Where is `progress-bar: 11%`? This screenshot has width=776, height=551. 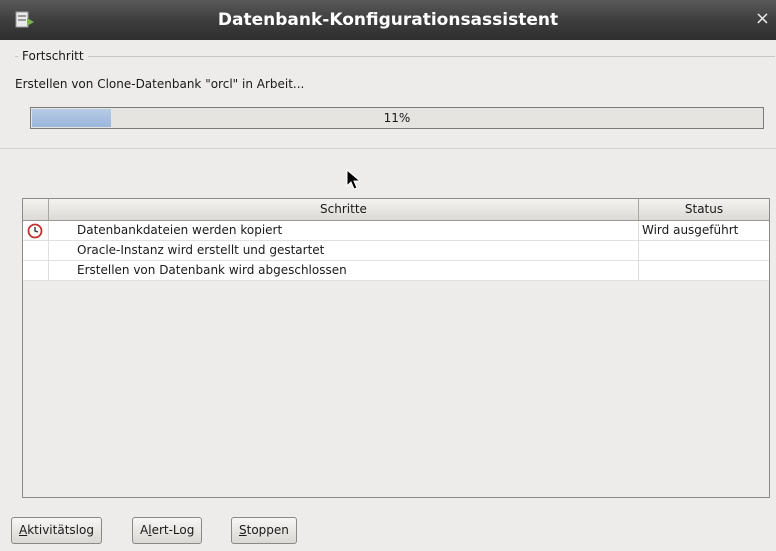 progress-bar: 11% is located at coordinates (397, 118).